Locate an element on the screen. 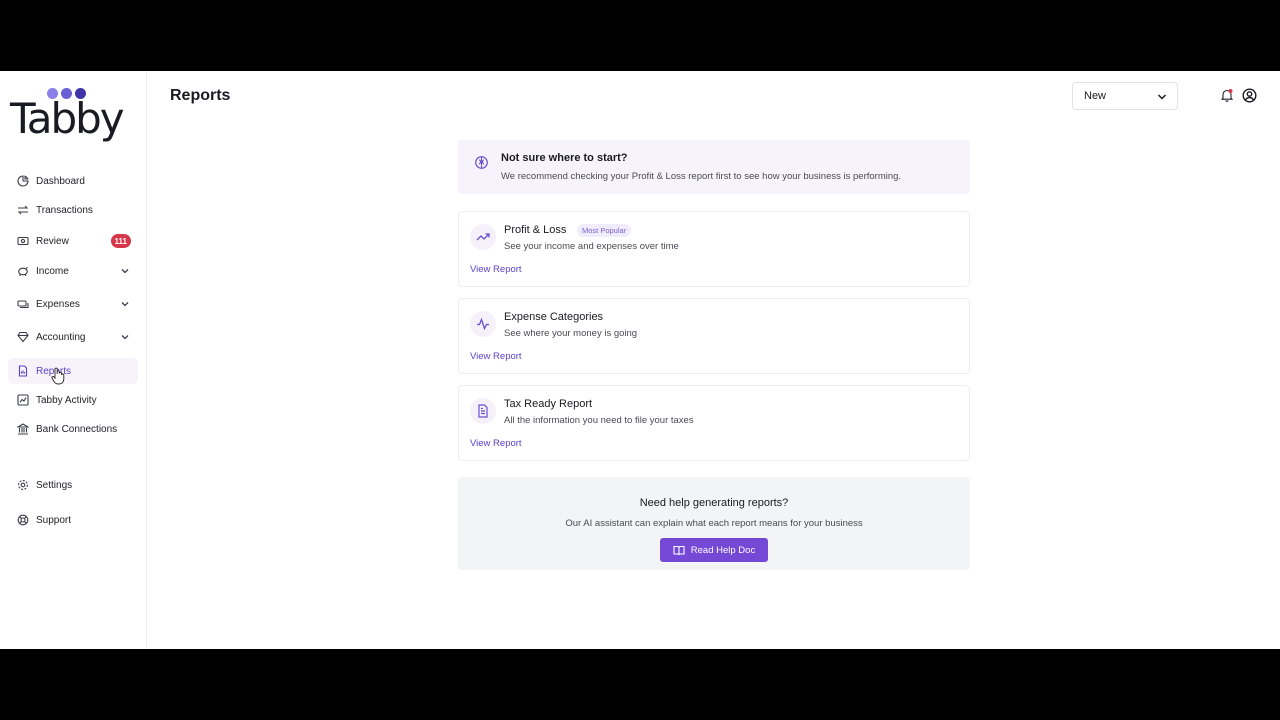 The image size is (1280, 720). report-title: Profit & Loss is located at coordinates (535, 230).